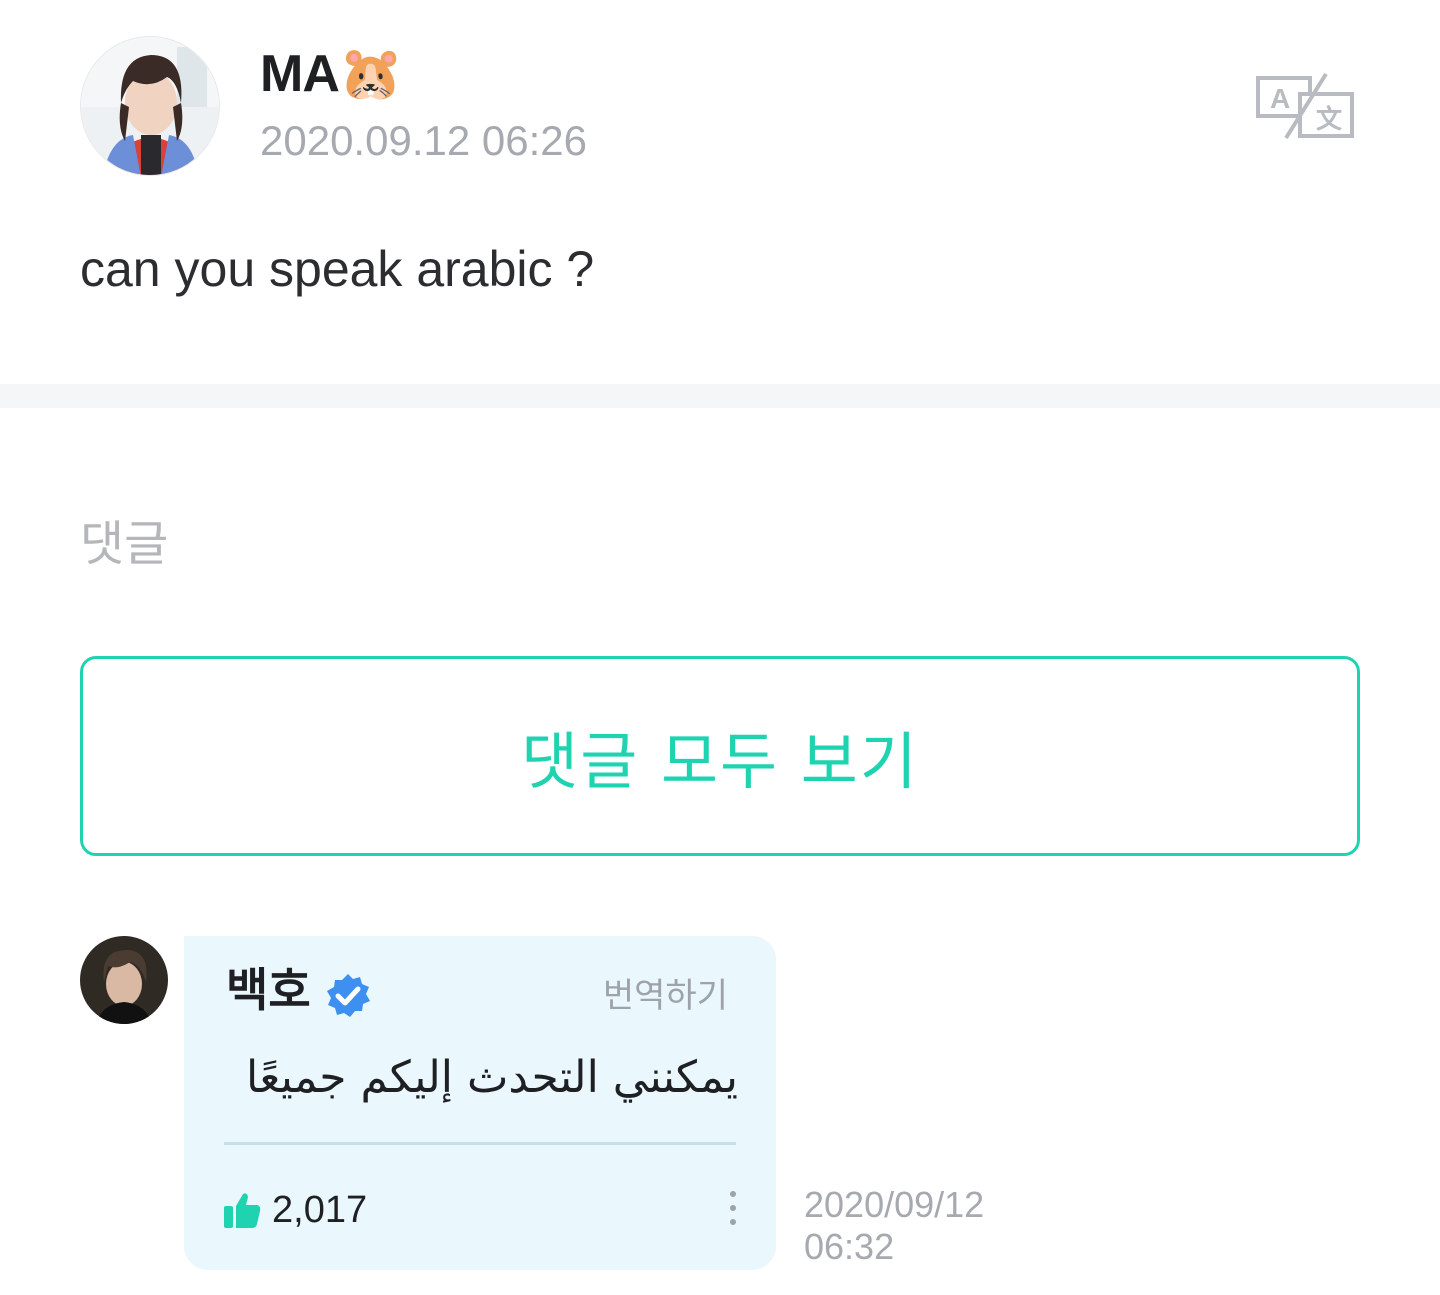  I want to click on view-all-comments-label: 댓글 모두 보기, so click(720, 761).